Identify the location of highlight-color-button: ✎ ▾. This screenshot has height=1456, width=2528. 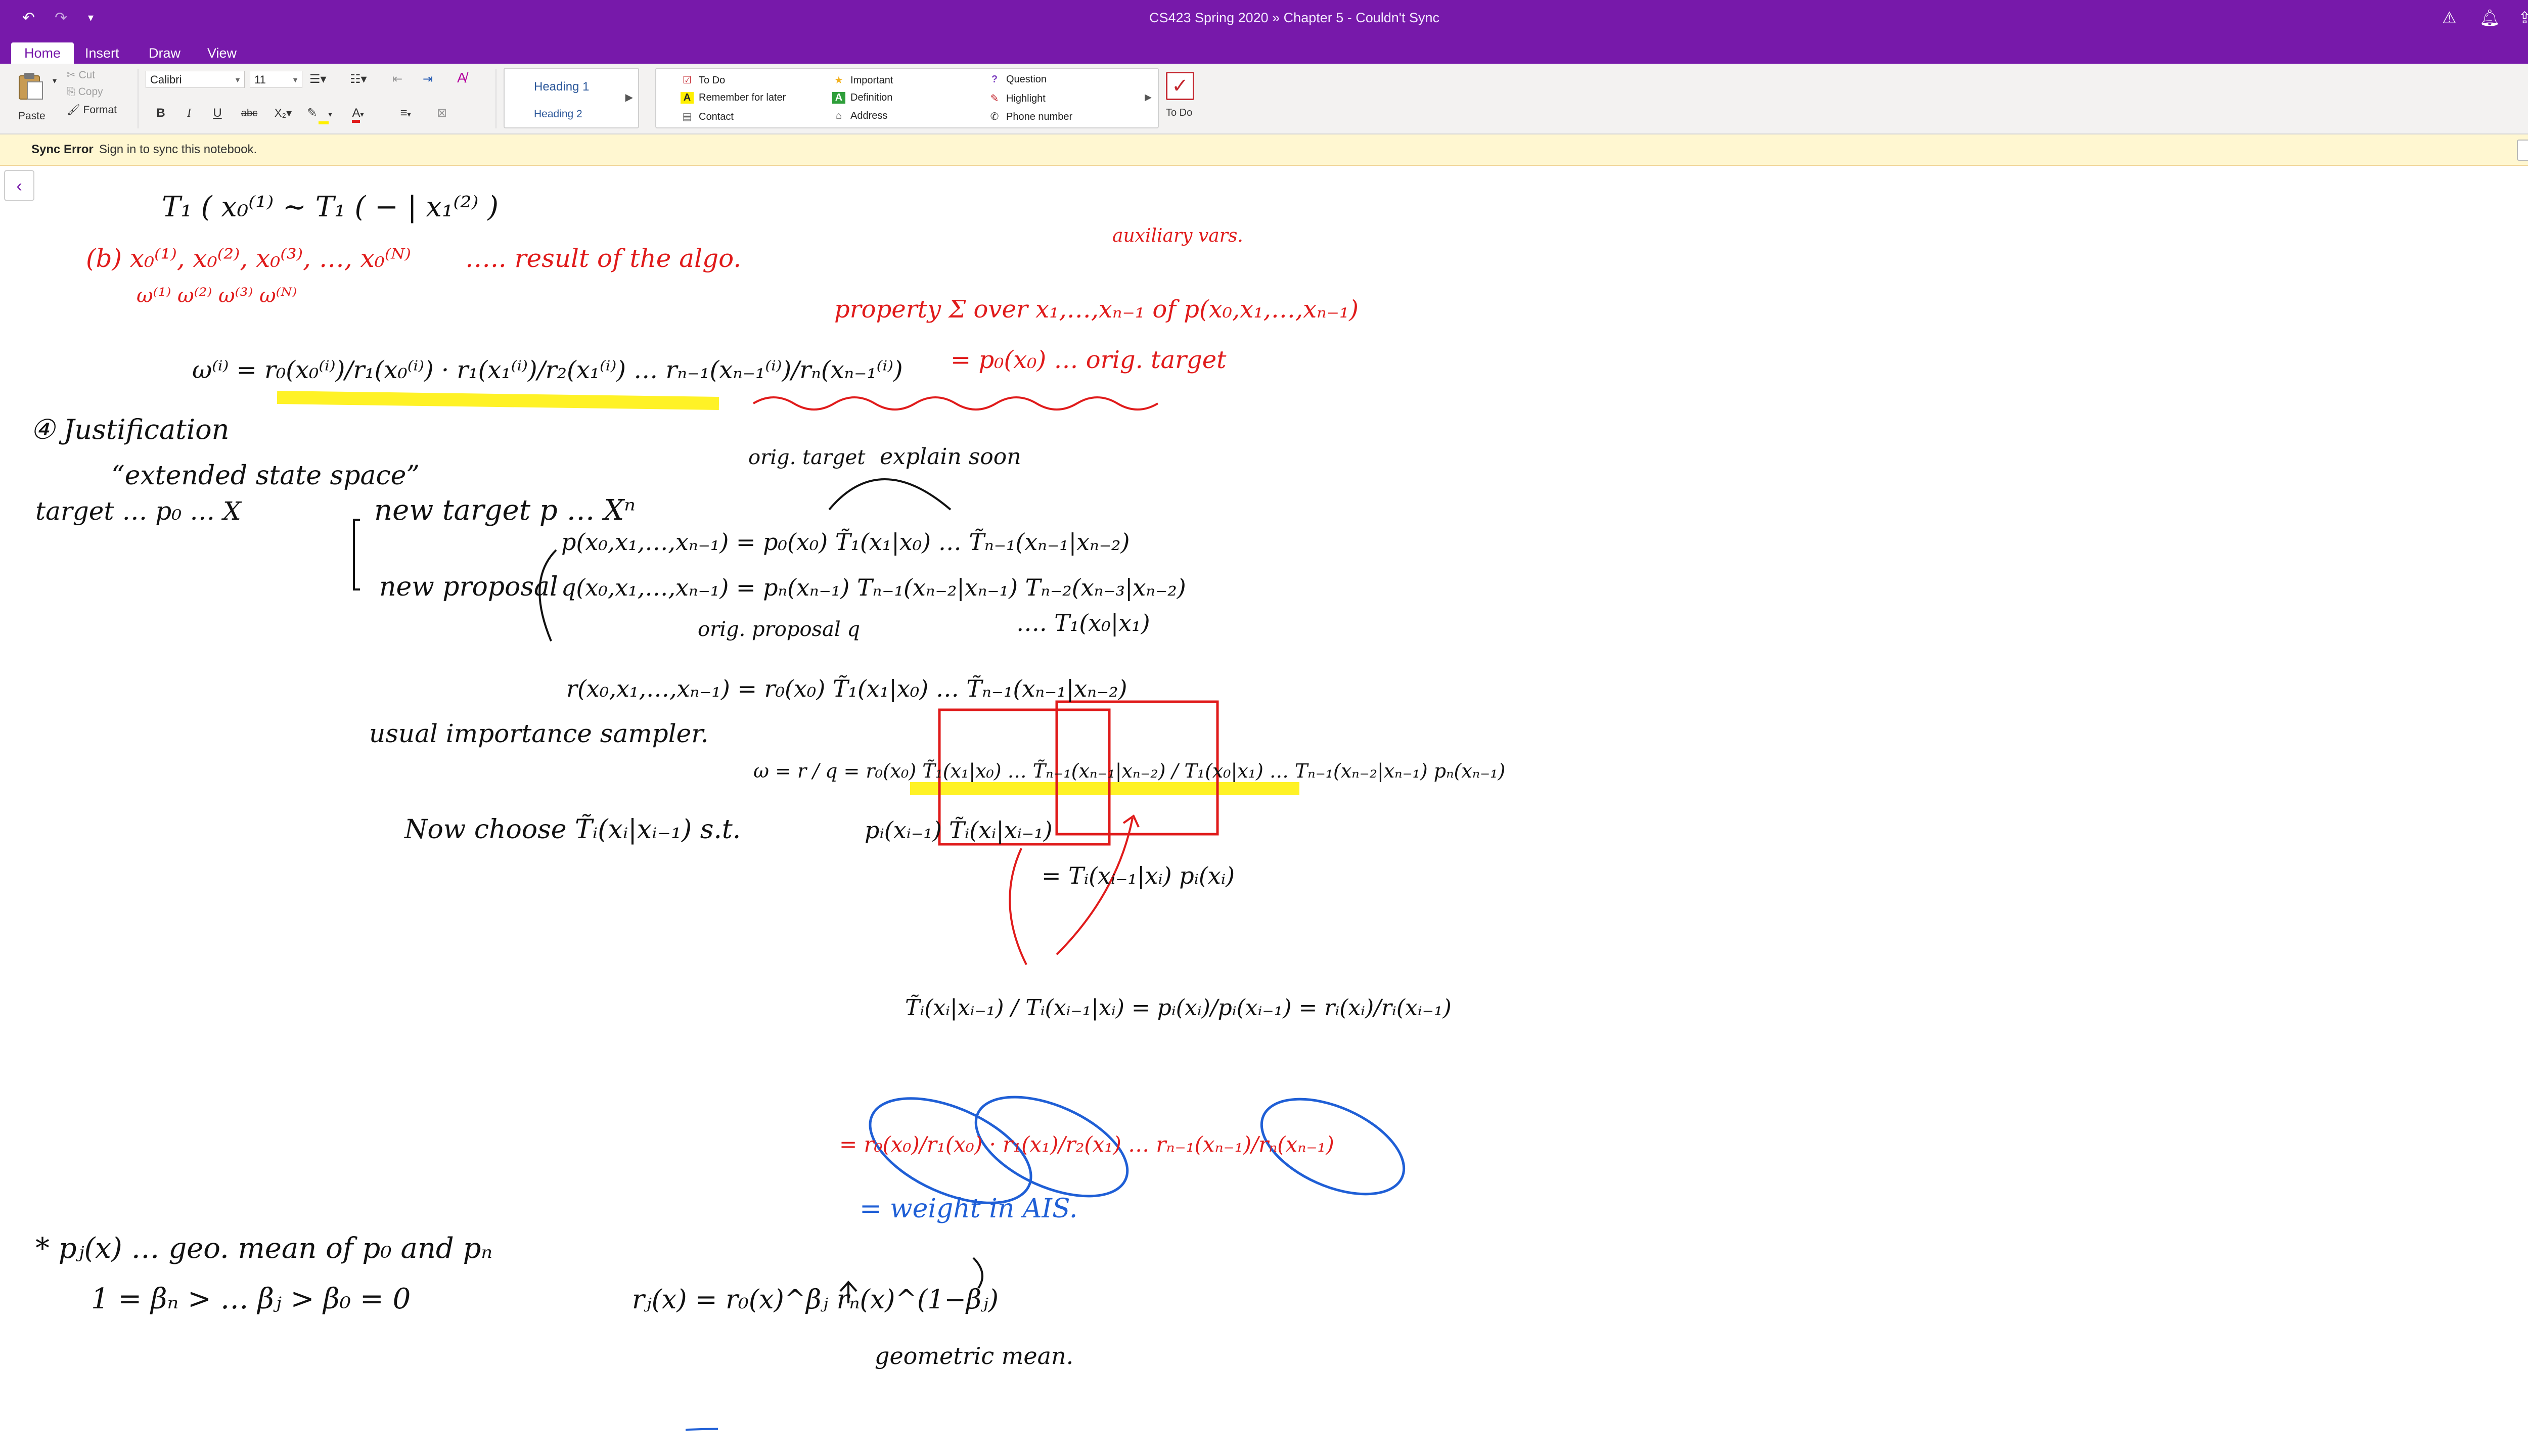
(320, 113).